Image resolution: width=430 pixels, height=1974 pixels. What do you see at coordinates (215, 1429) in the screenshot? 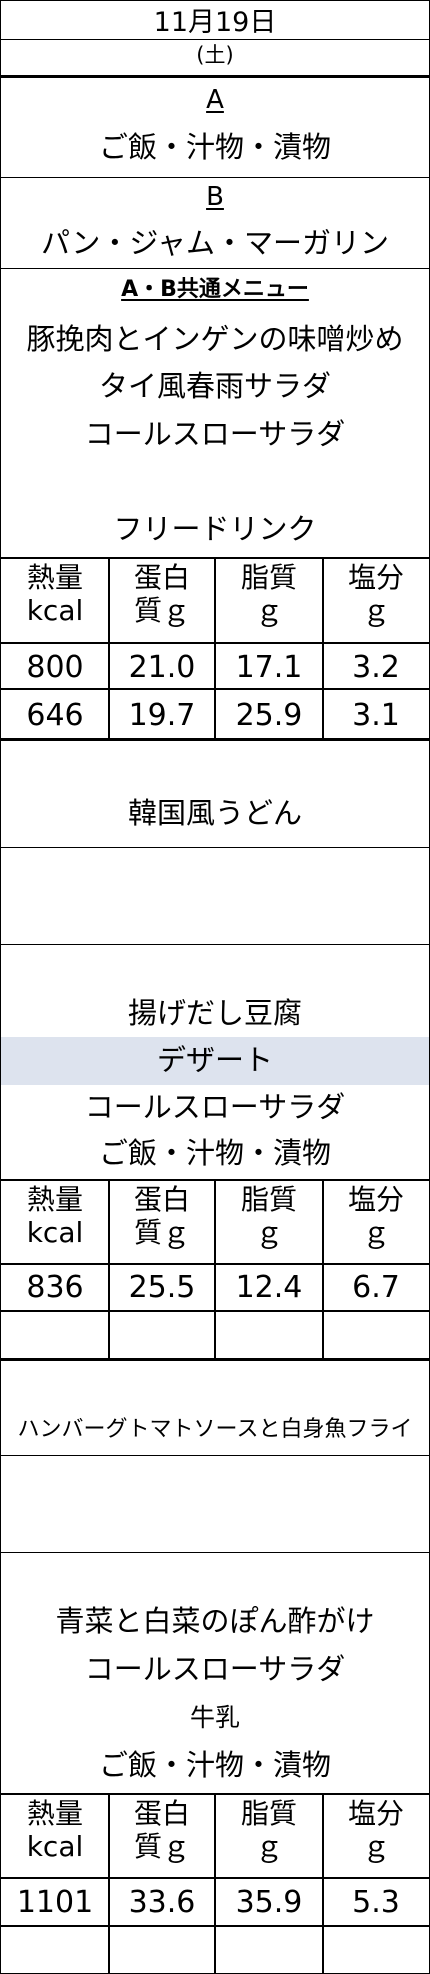
I see `dinner-main: ハンバーグトマトソースと白身魚フライ` at bounding box center [215, 1429].